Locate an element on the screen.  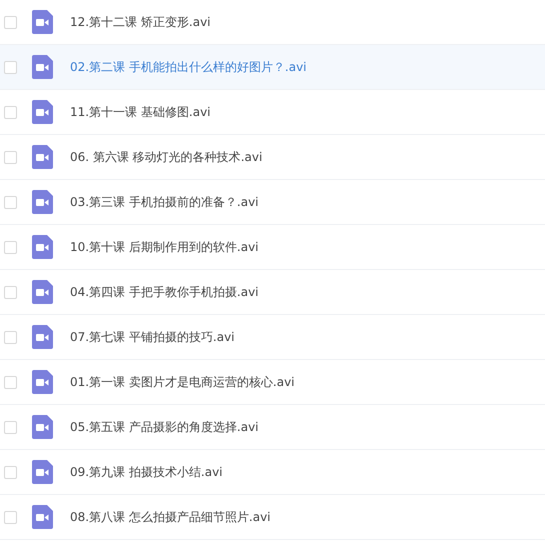
file-name: 04.第四课 手把手教你手机拍摄.avi is located at coordinates (164, 292).